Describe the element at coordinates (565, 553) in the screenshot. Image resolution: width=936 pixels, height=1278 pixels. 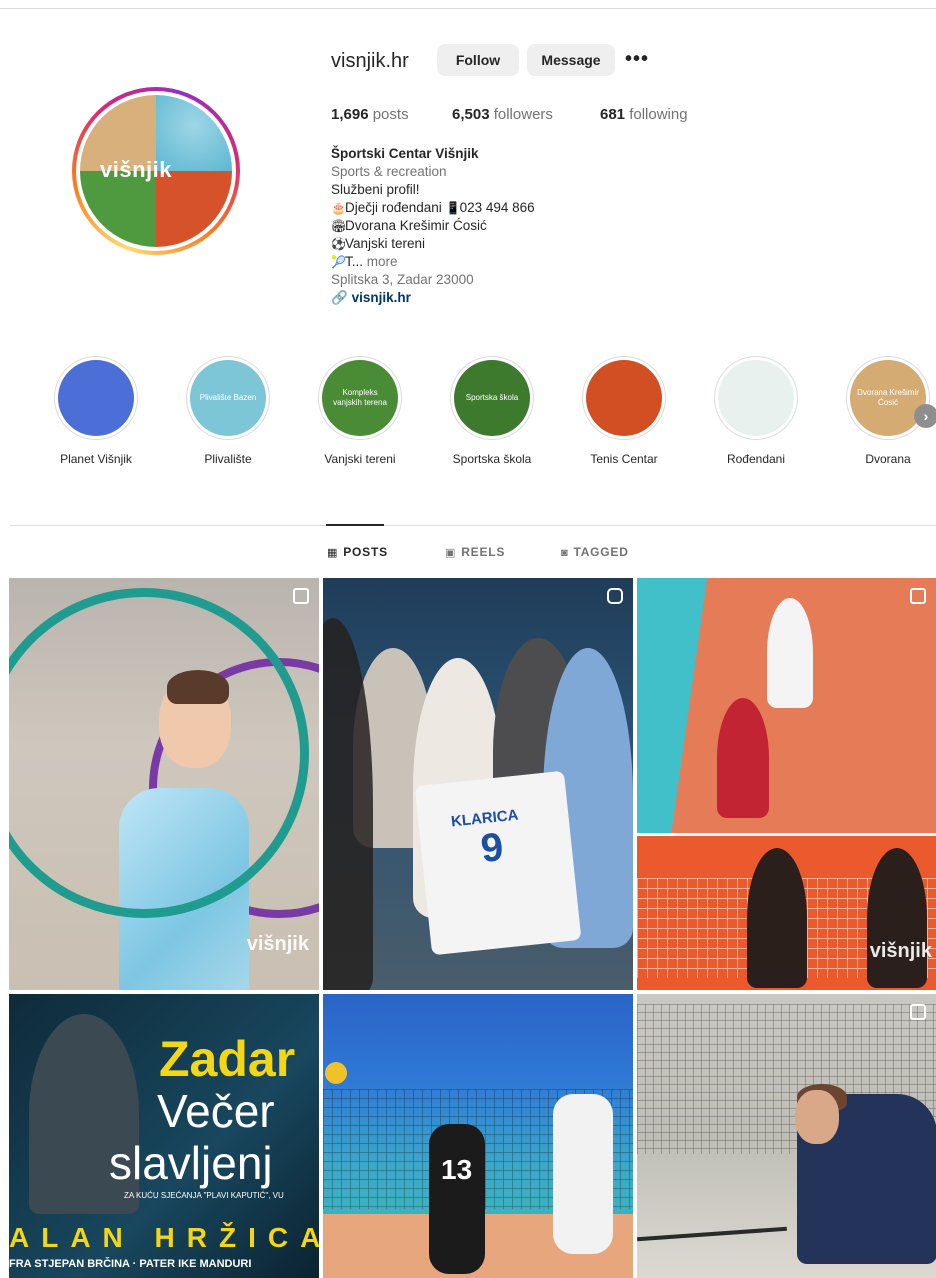
I see `tagged-icon: ◙` at that location.